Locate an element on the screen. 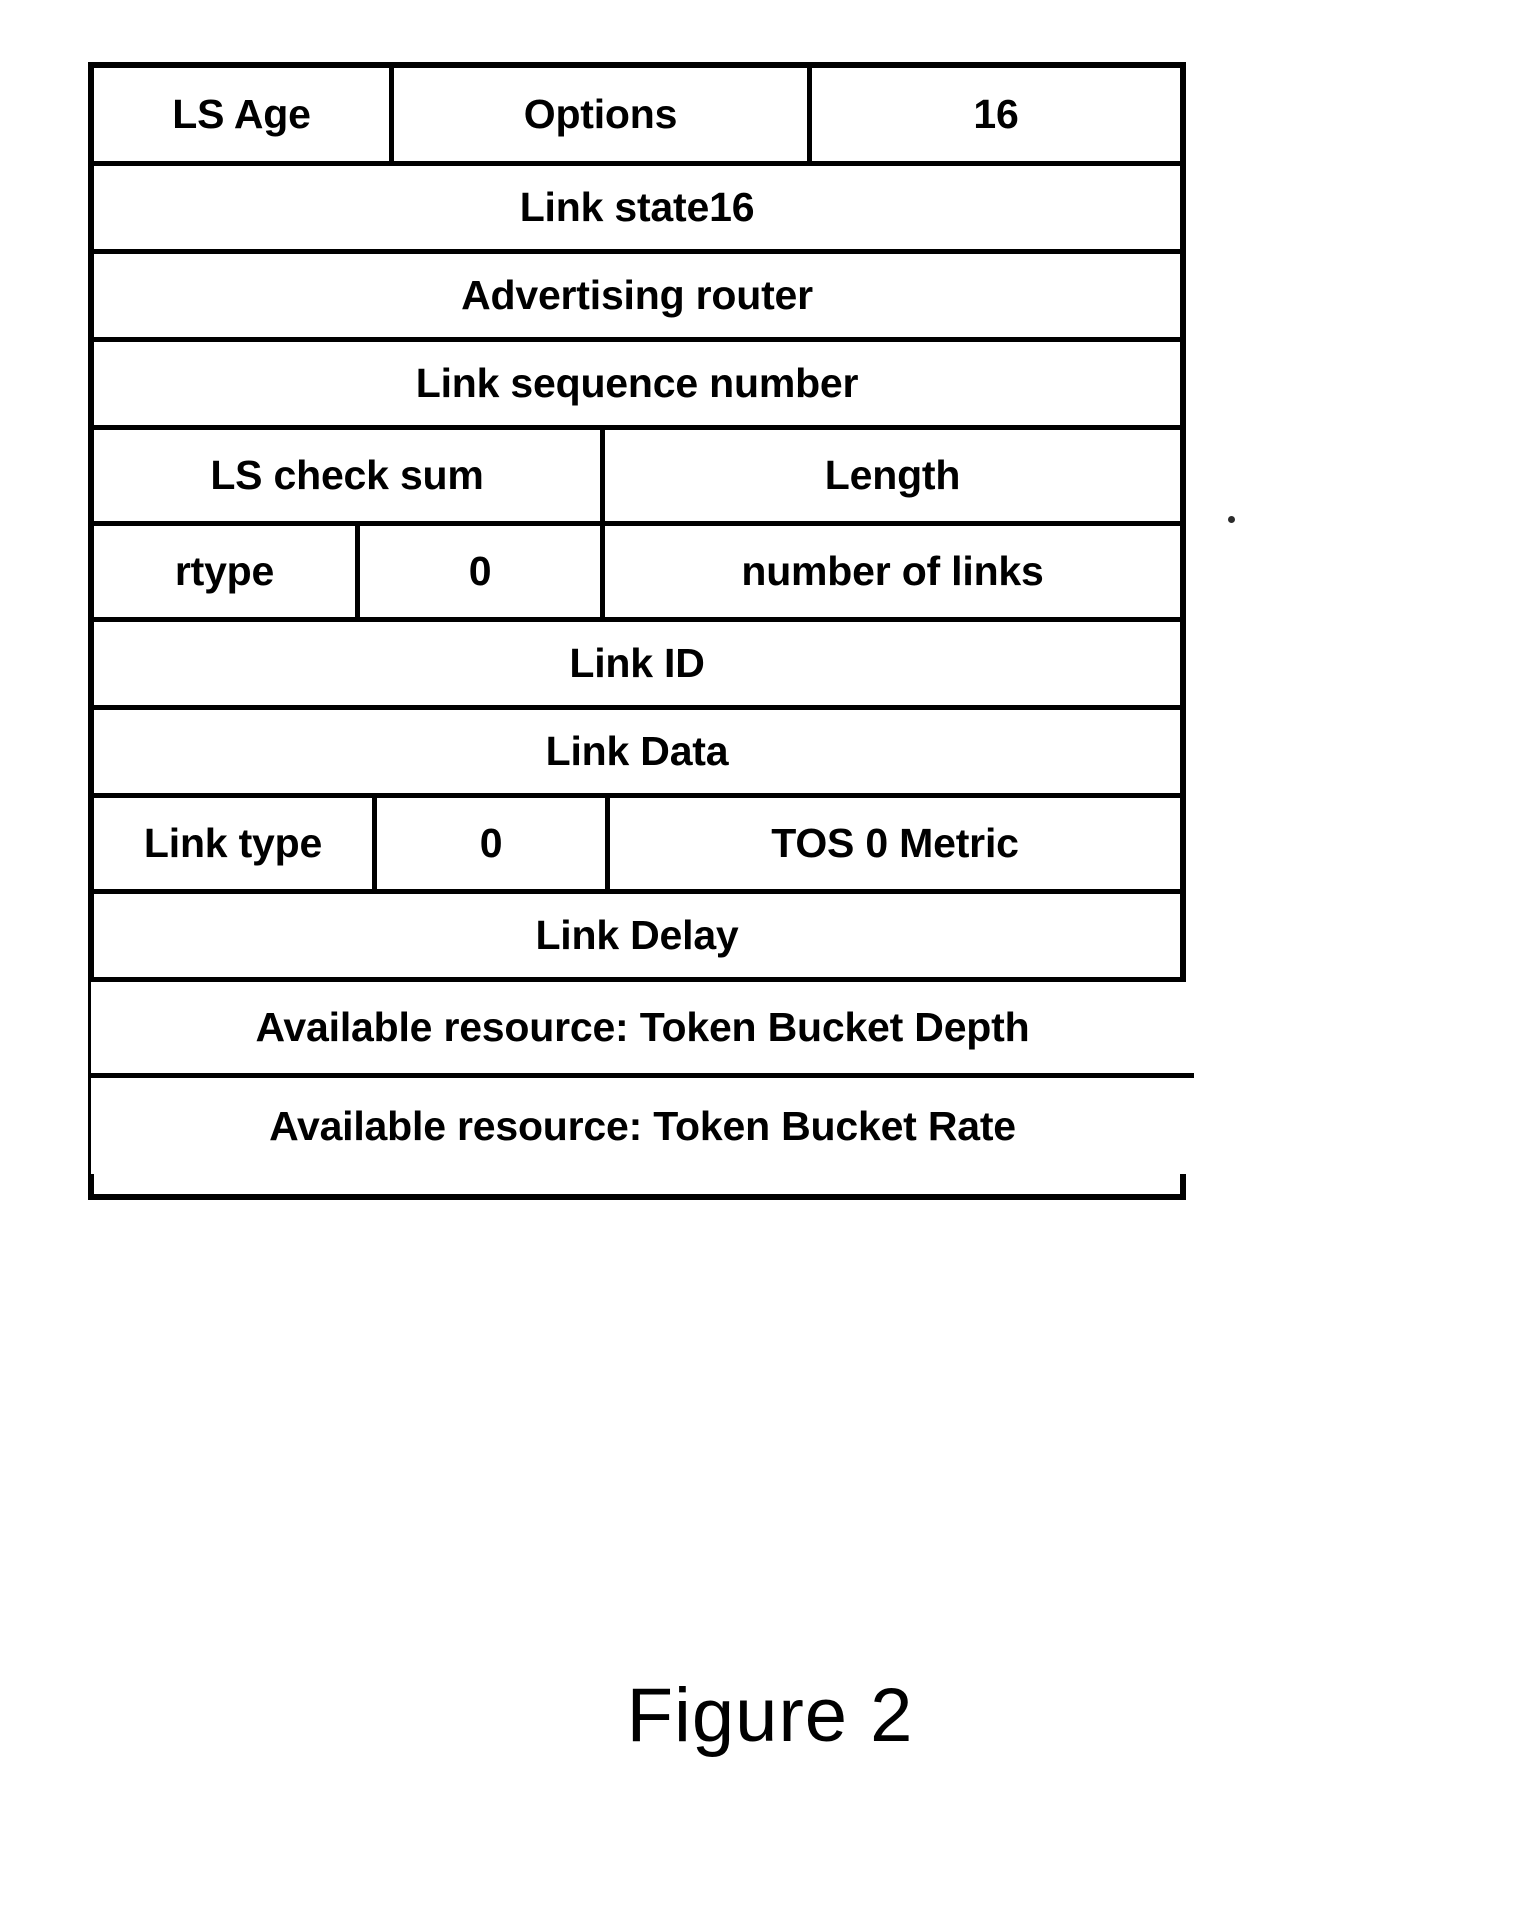 The width and height of the screenshot is (1540, 1905). field-advertising-router: Advertising router is located at coordinates (637, 295).